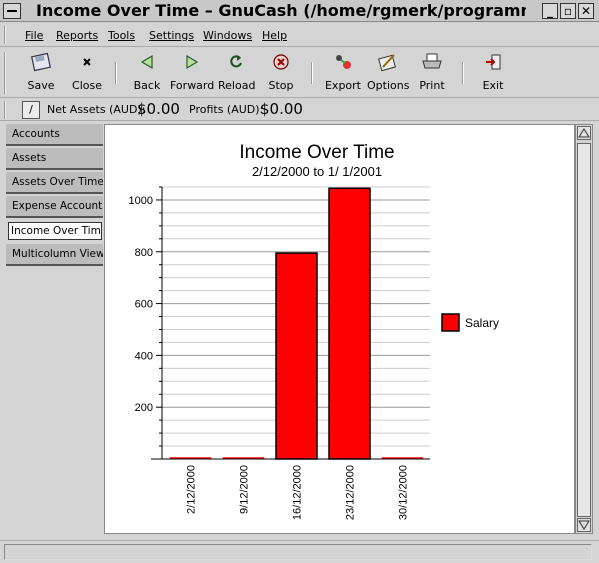 The height and width of the screenshot is (563, 599). I want to click on vertical-scrollbar, so click(584, 329).